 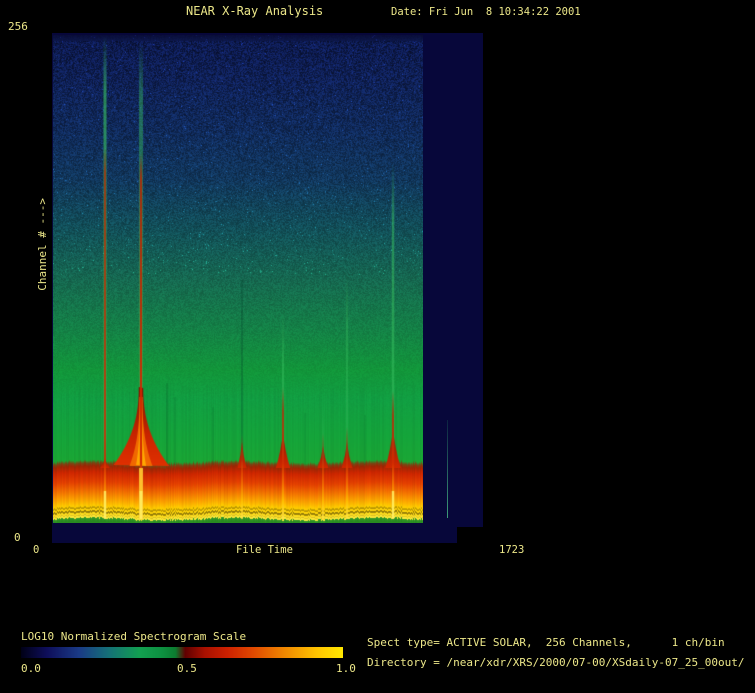 I want to click on x-axis-max-label: 1723, so click(x=512, y=550).